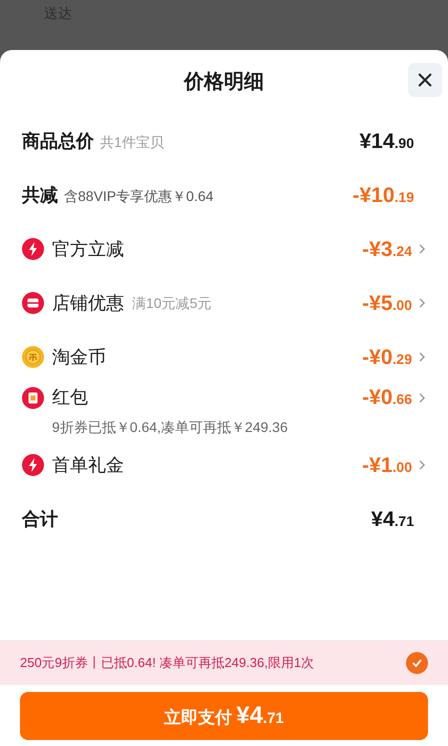 The width and height of the screenshot is (448, 746). I want to click on summary-label: 商品总价, so click(58, 141).